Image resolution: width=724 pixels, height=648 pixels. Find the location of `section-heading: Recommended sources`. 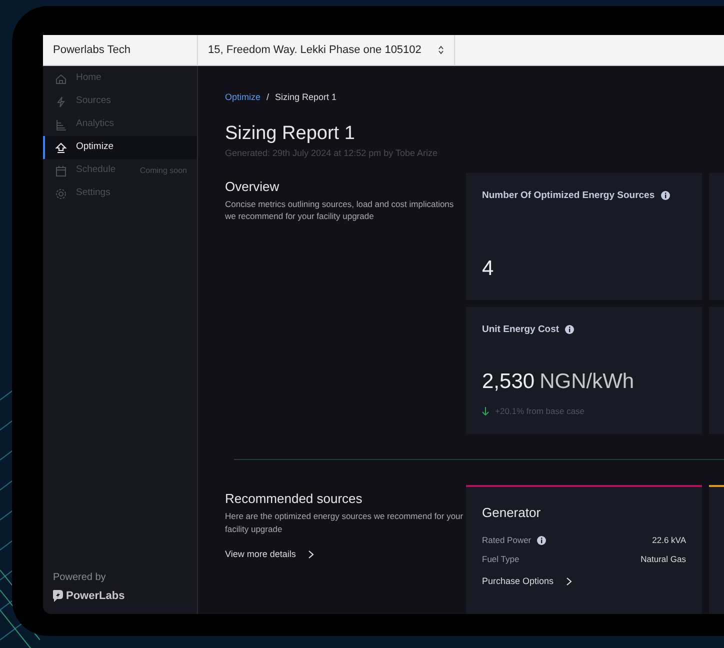

section-heading: Recommended sources is located at coordinates (294, 499).